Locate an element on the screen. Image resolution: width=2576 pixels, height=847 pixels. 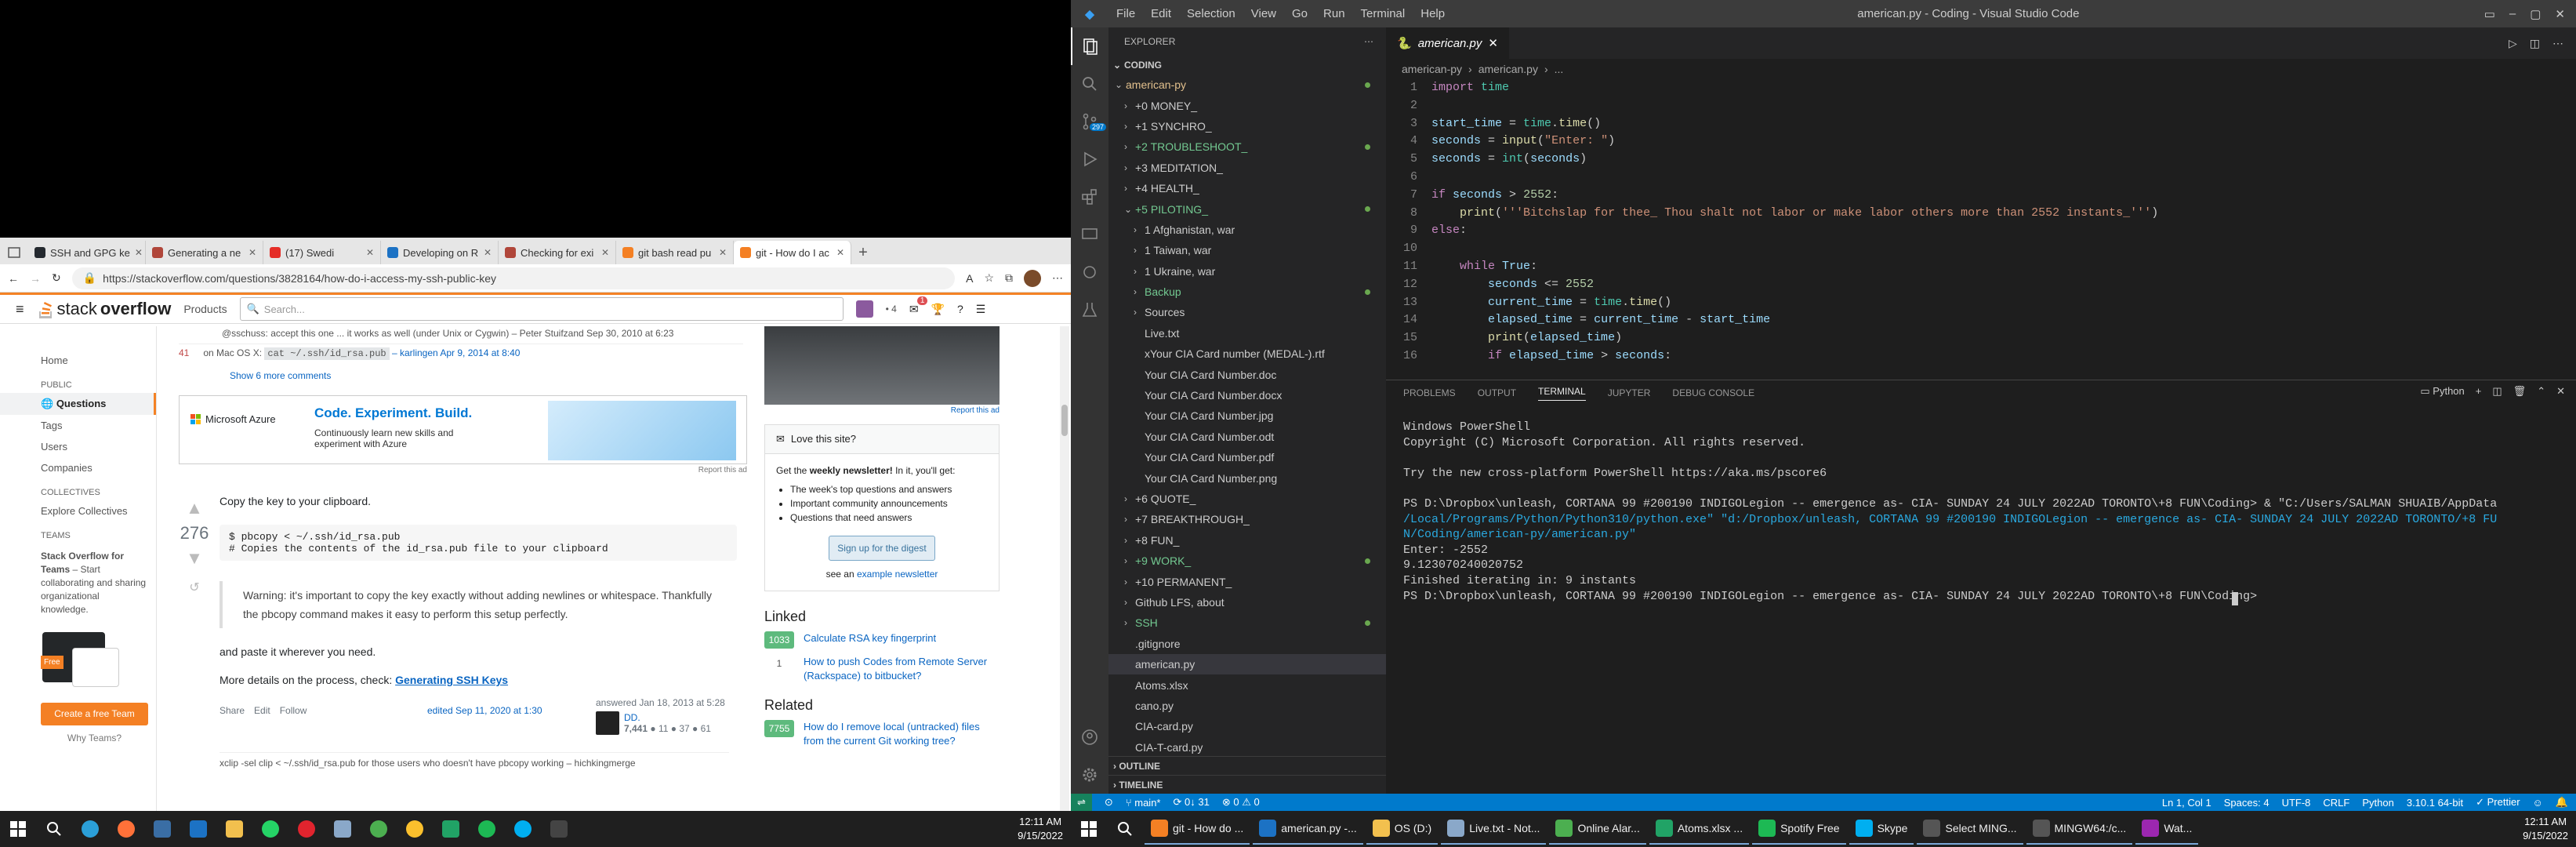
tree-file: Your CIA Card Number.doc is located at coordinates (1247, 374).